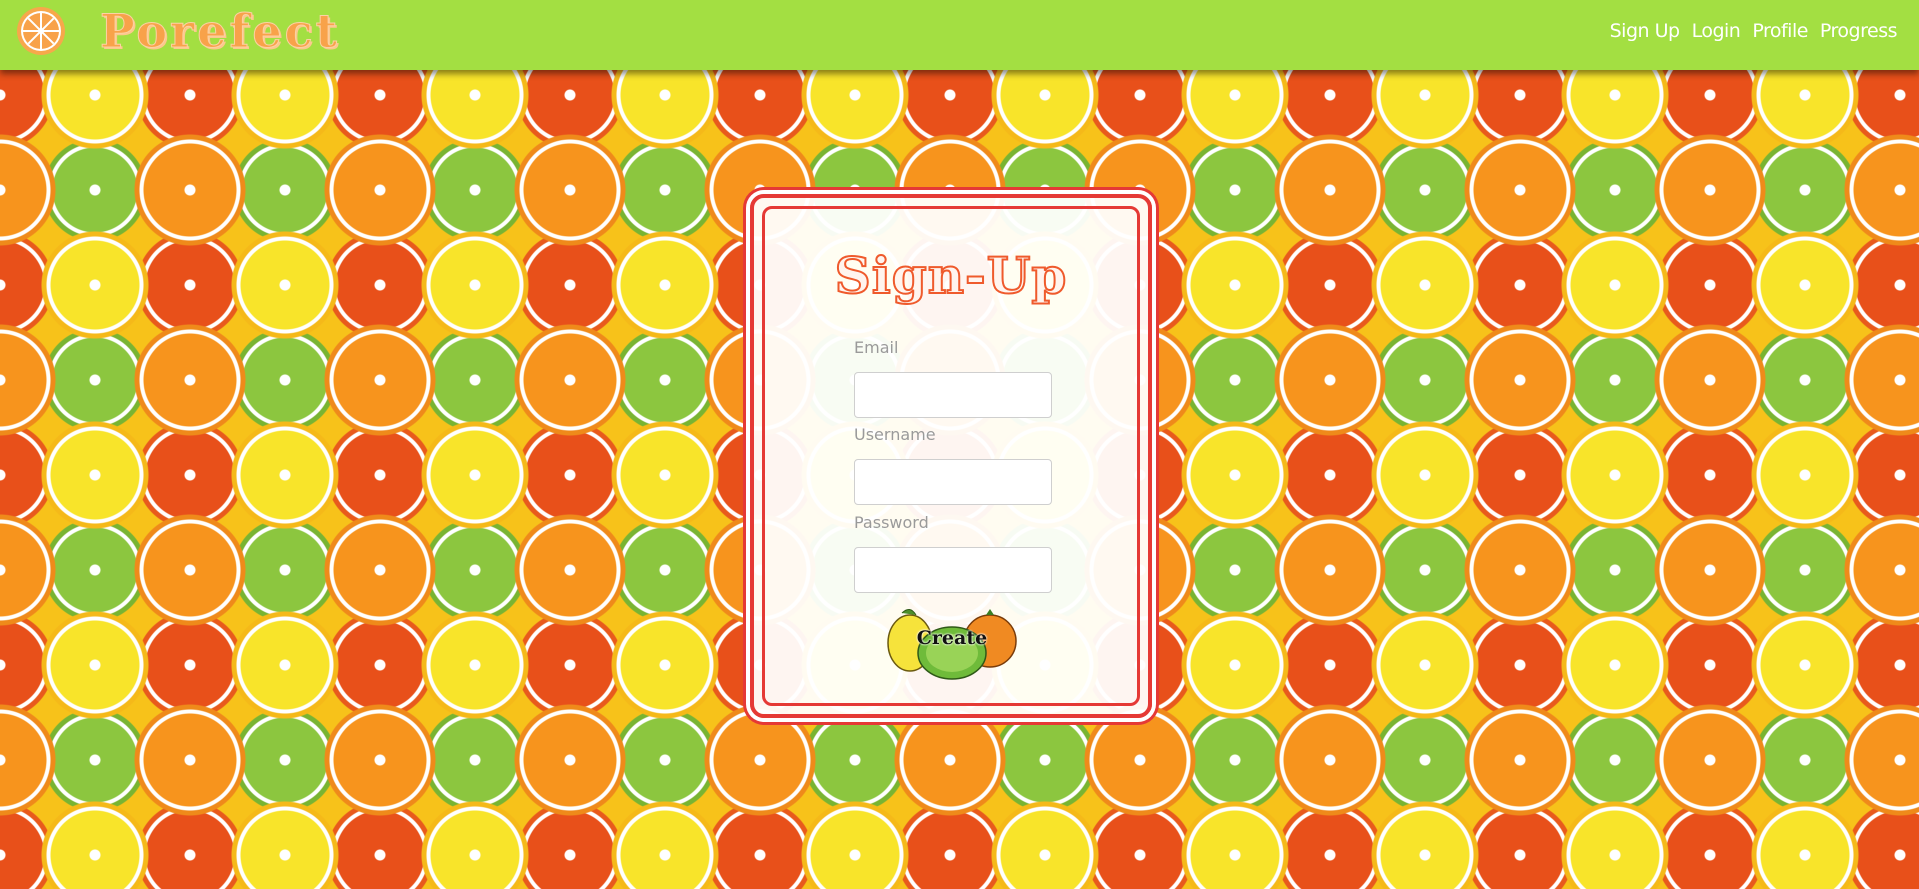 The height and width of the screenshot is (889, 1919). What do you see at coordinates (952, 638) in the screenshot?
I see `create-button-label: Create` at bounding box center [952, 638].